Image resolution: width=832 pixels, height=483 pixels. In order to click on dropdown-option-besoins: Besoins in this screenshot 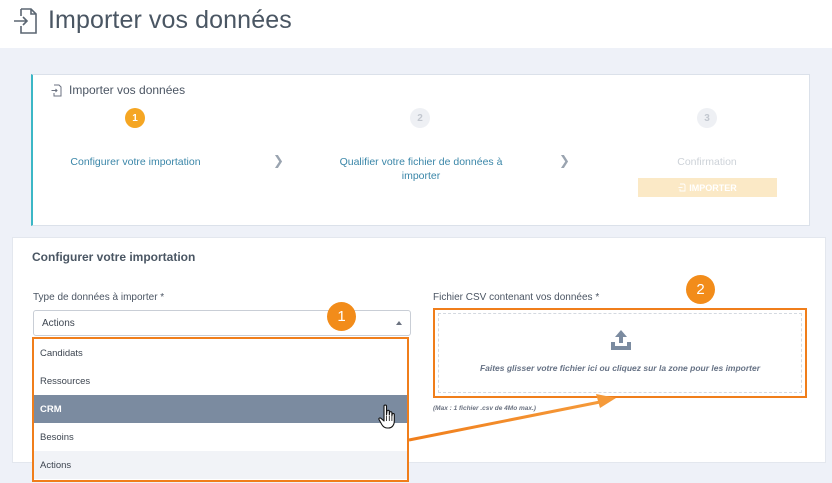, I will do `click(220, 437)`.